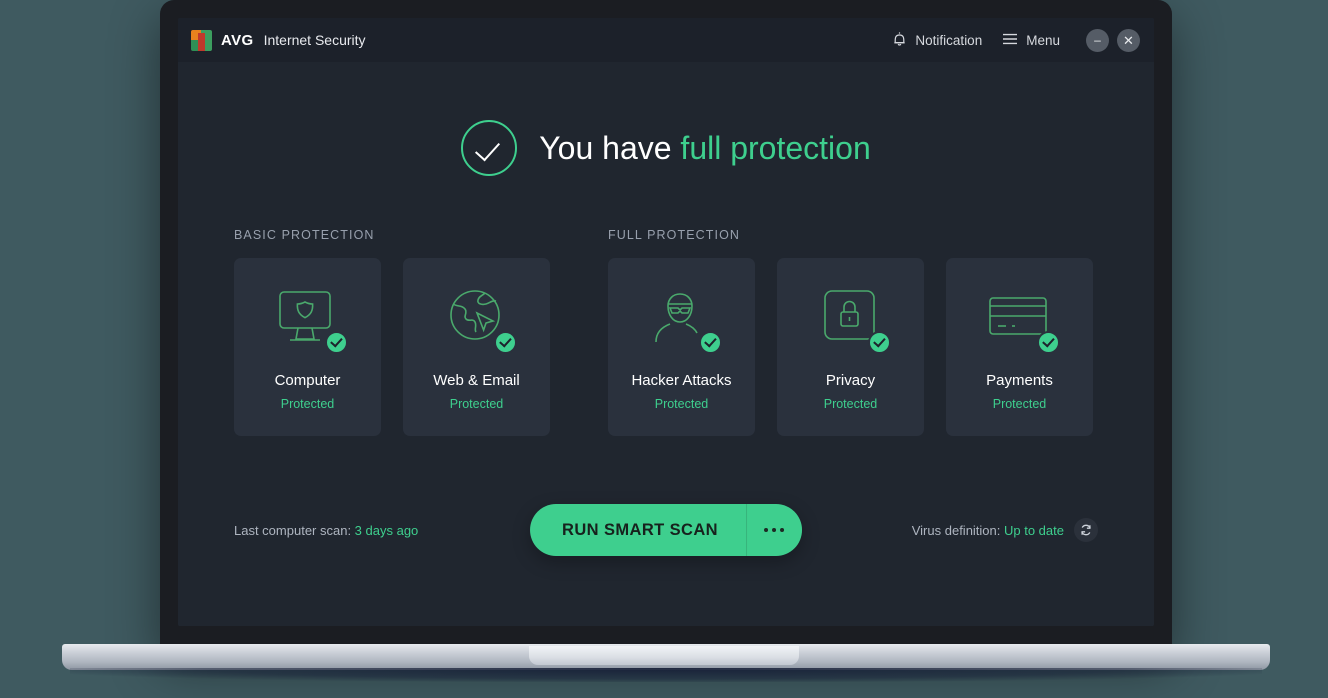 This screenshot has width=1328, height=698. I want to click on window-controls: – ✕, so click(1113, 40).